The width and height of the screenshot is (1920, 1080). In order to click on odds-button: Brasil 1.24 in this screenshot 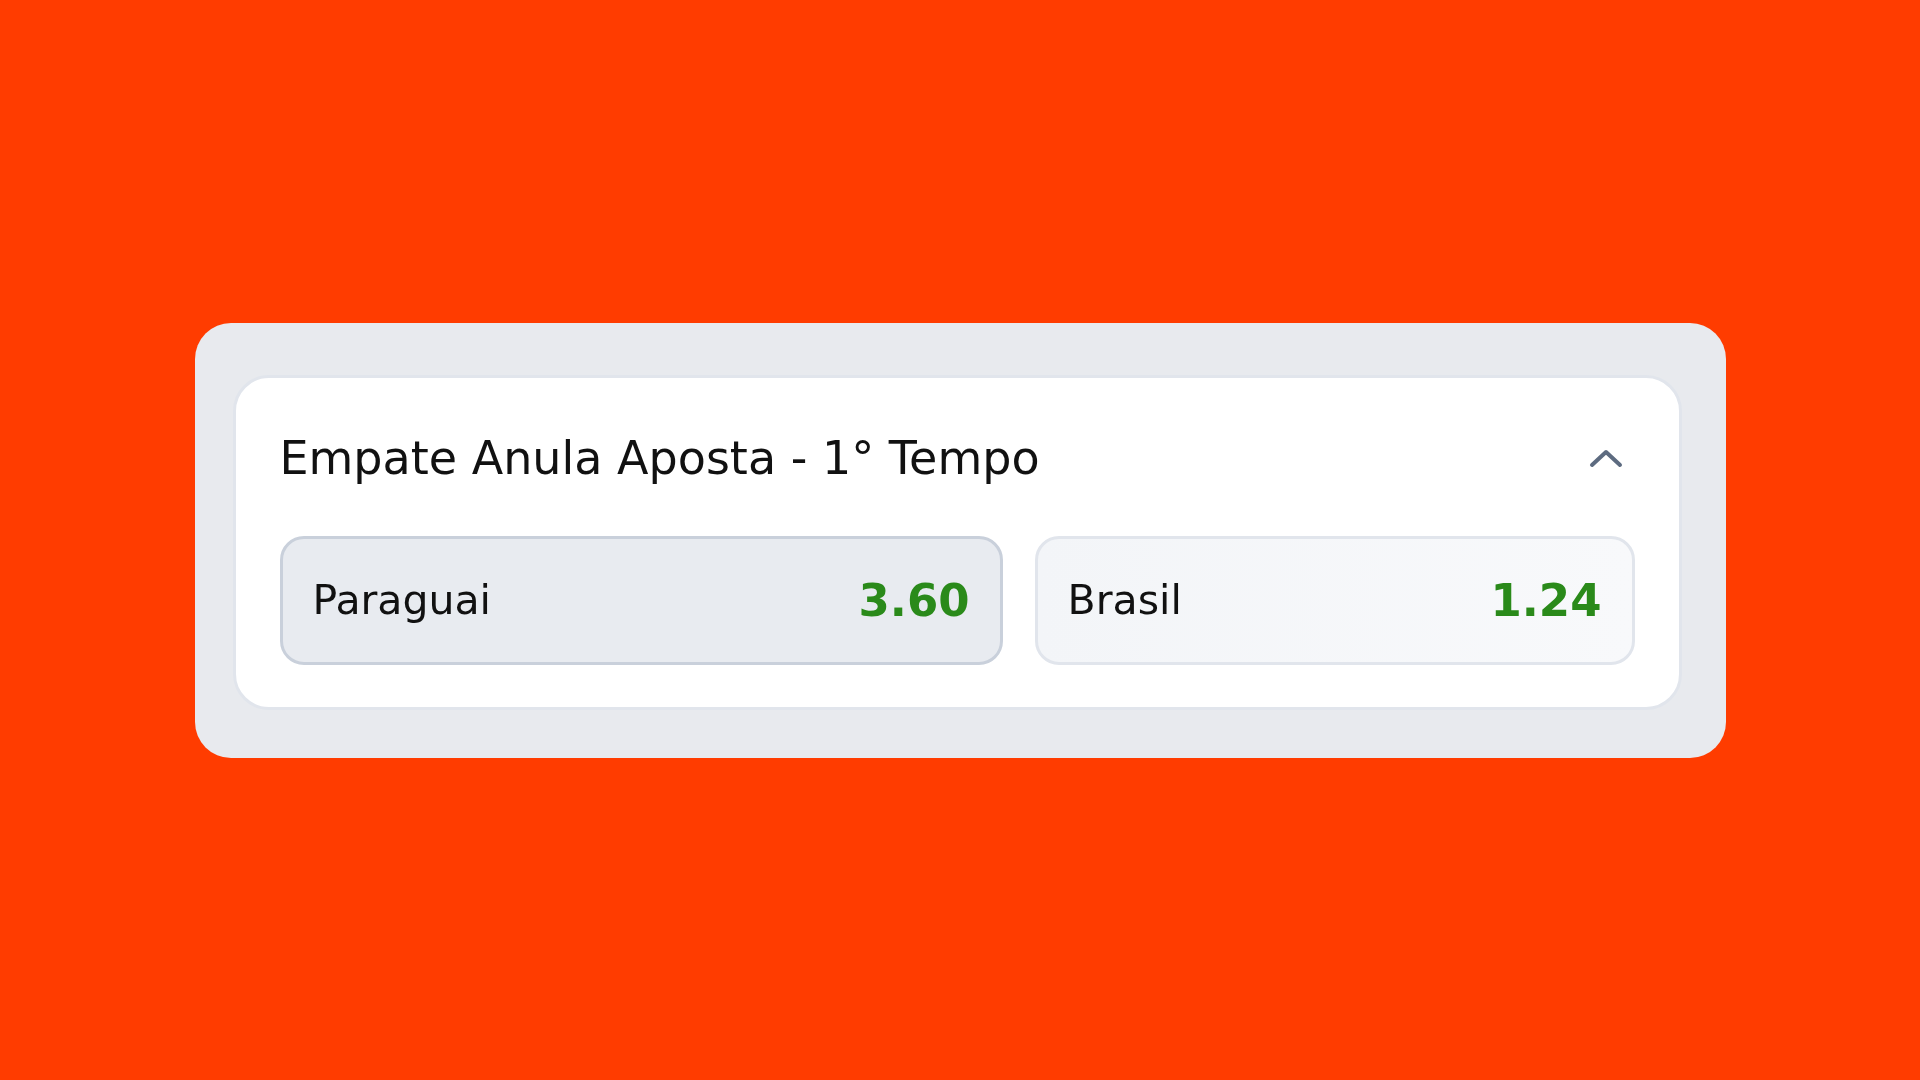, I will do `click(1334, 600)`.